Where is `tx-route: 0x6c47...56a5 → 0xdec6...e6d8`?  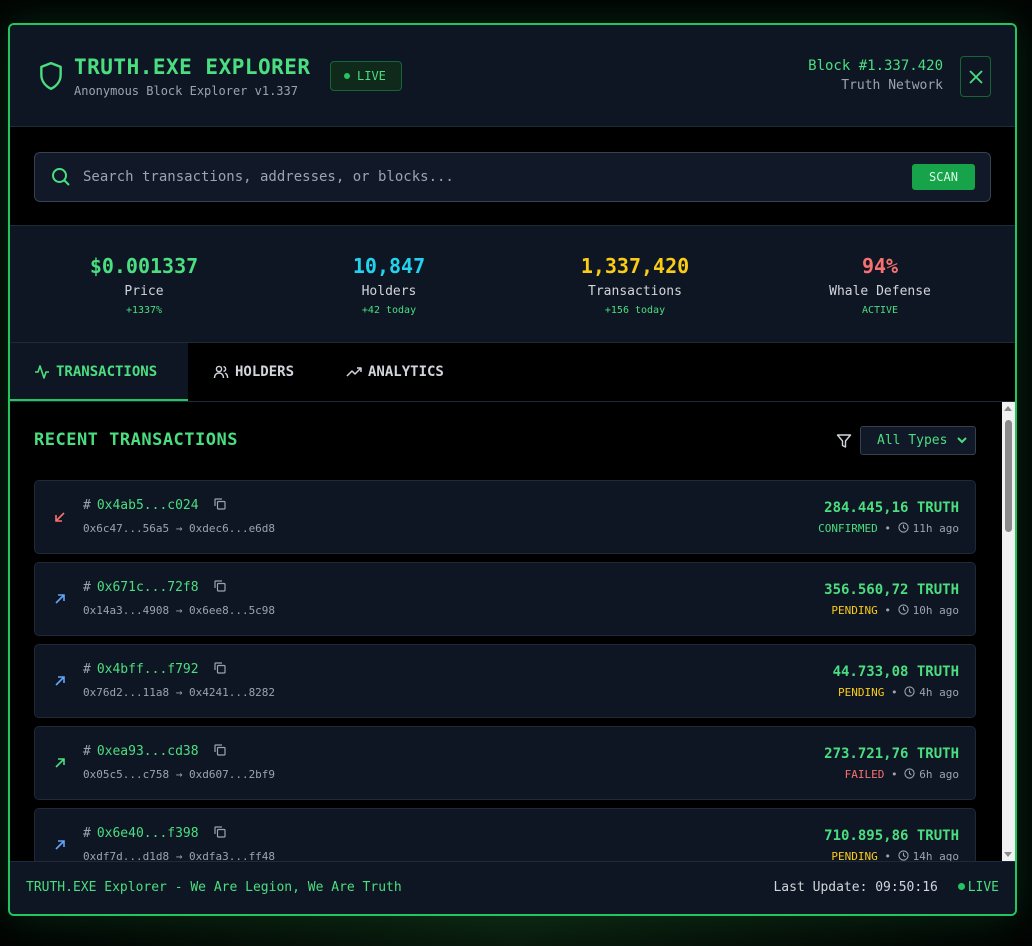
tx-route: 0x6c47...56a5 → 0xdec6...e6d8 is located at coordinates (179, 528).